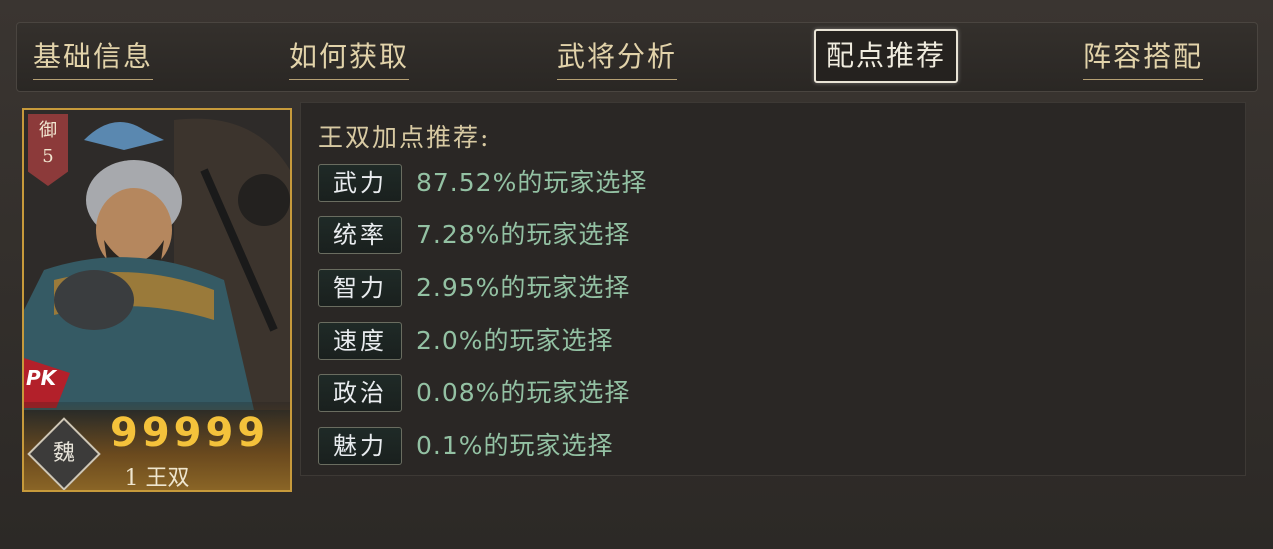 Image resolution: width=1273 pixels, height=549 pixels. What do you see at coordinates (523, 287) in the screenshot?
I see `stat-percentage: 2.95%的玩家选择` at bounding box center [523, 287].